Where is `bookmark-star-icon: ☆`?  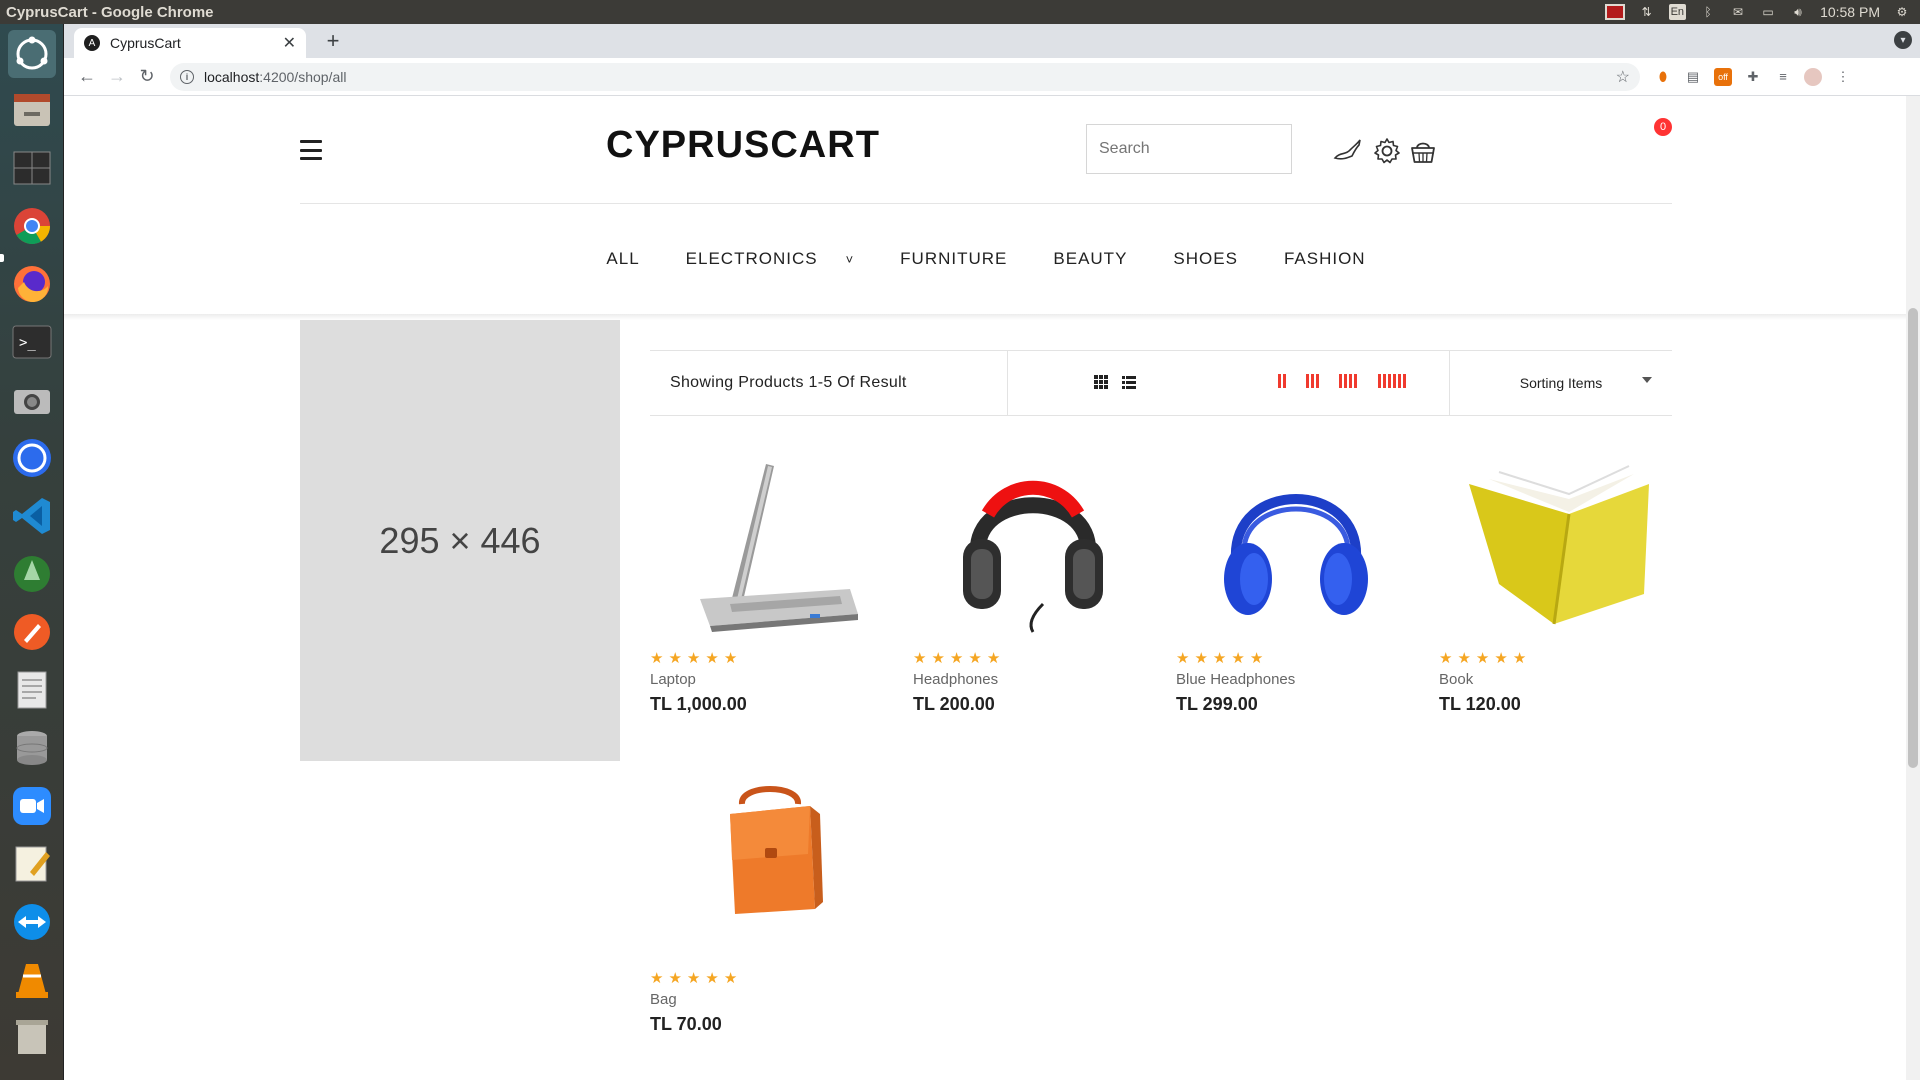
bookmark-star-icon: ☆ is located at coordinates (1623, 77).